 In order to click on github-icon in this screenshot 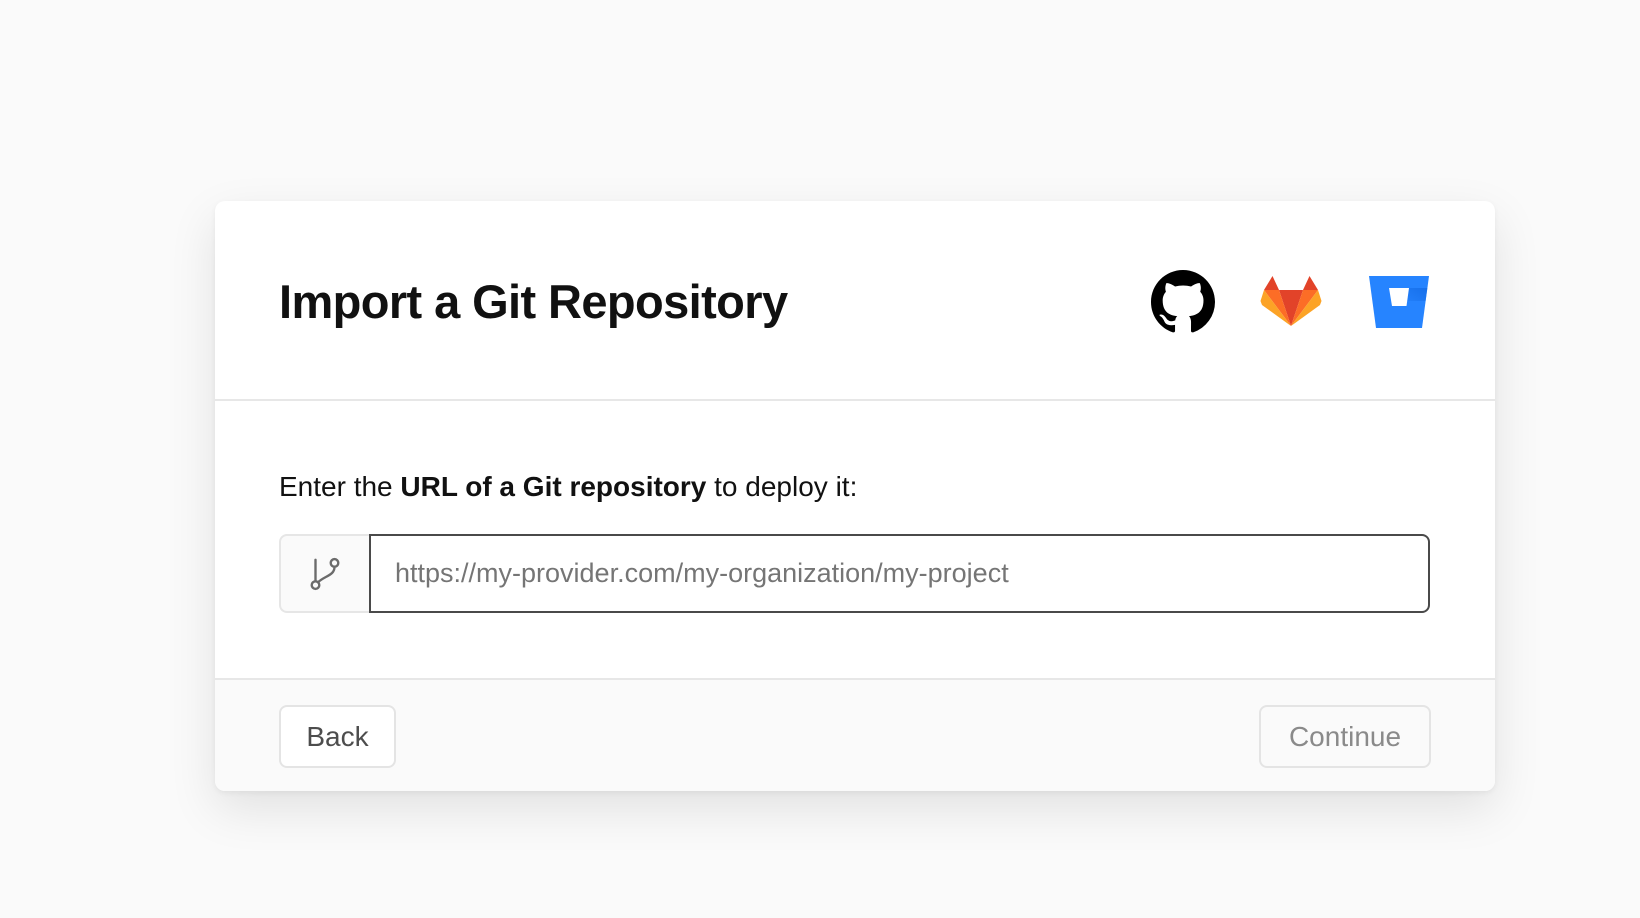, I will do `click(1183, 302)`.